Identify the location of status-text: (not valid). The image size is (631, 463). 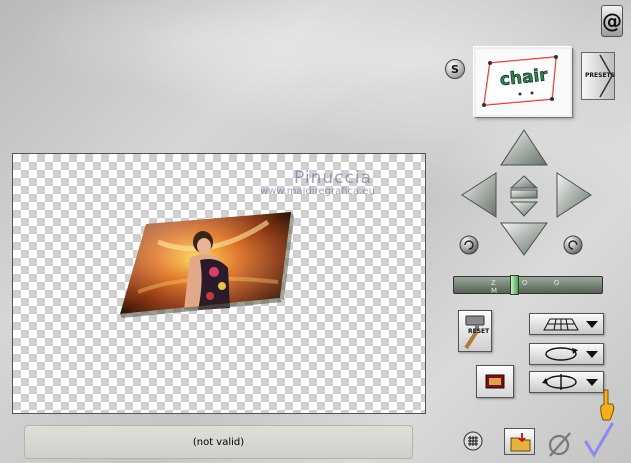
(218, 442).